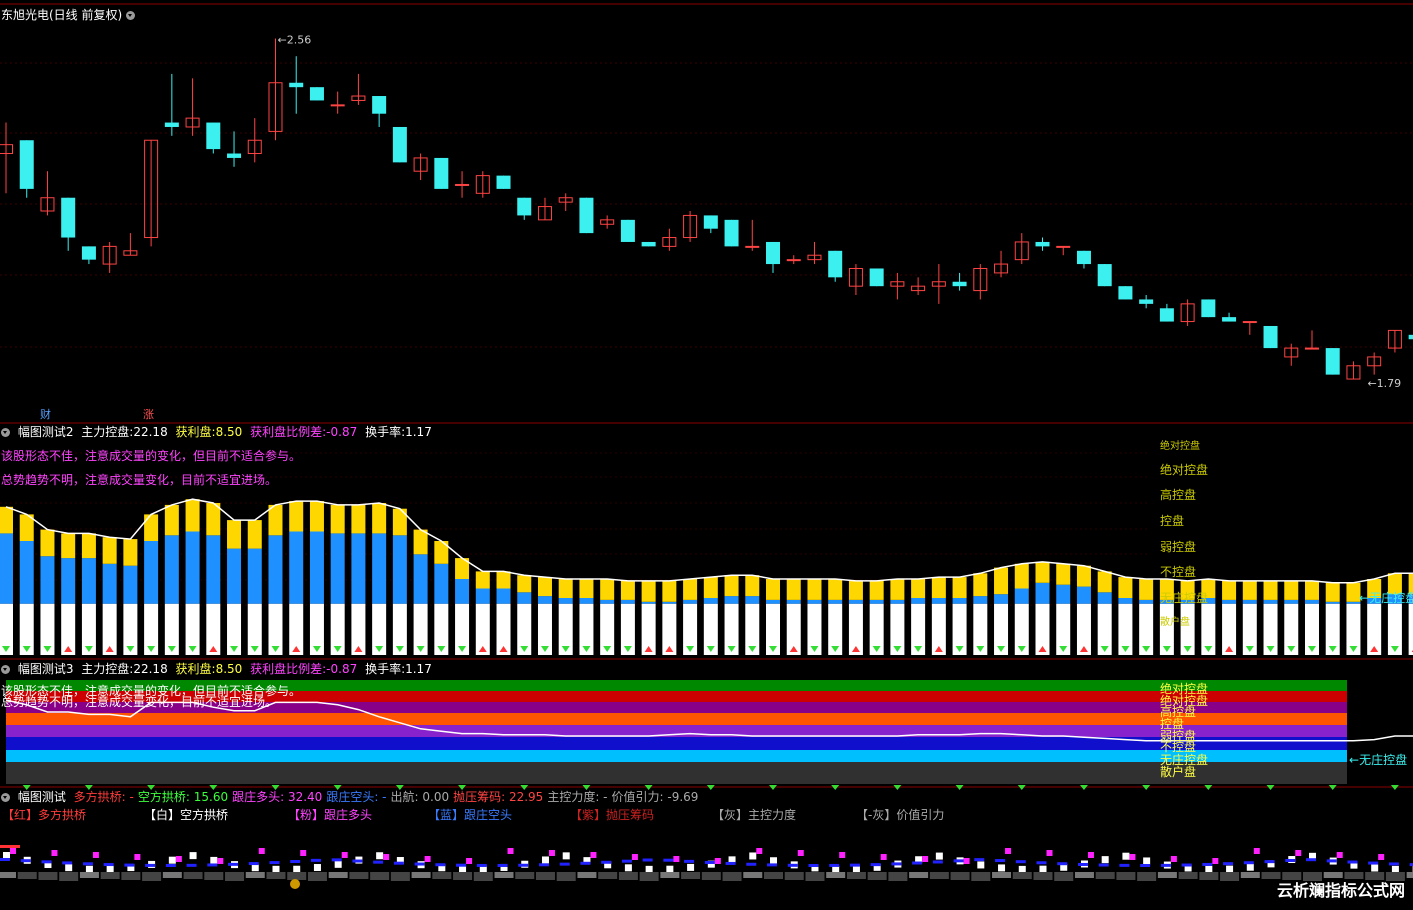  Describe the element at coordinates (5, 797) in the screenshot. I see `panel4-dropdown-icon` at that location.